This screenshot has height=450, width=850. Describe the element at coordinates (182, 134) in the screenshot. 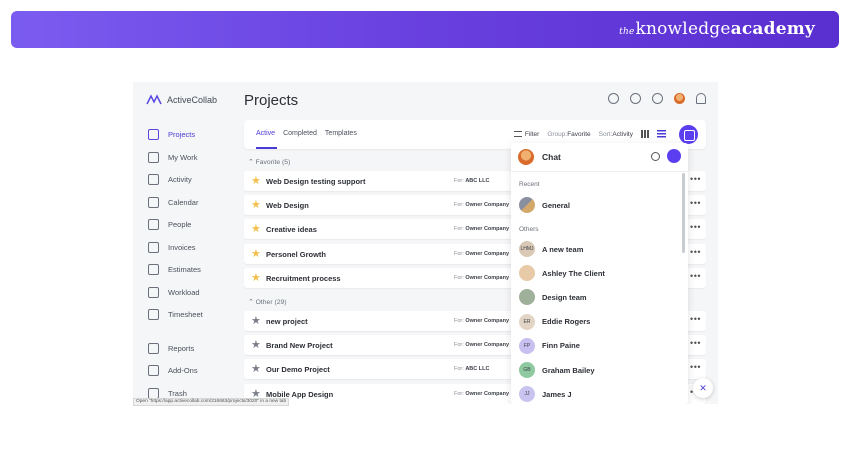

I see `sidebar-item-label: Projects` at that location.